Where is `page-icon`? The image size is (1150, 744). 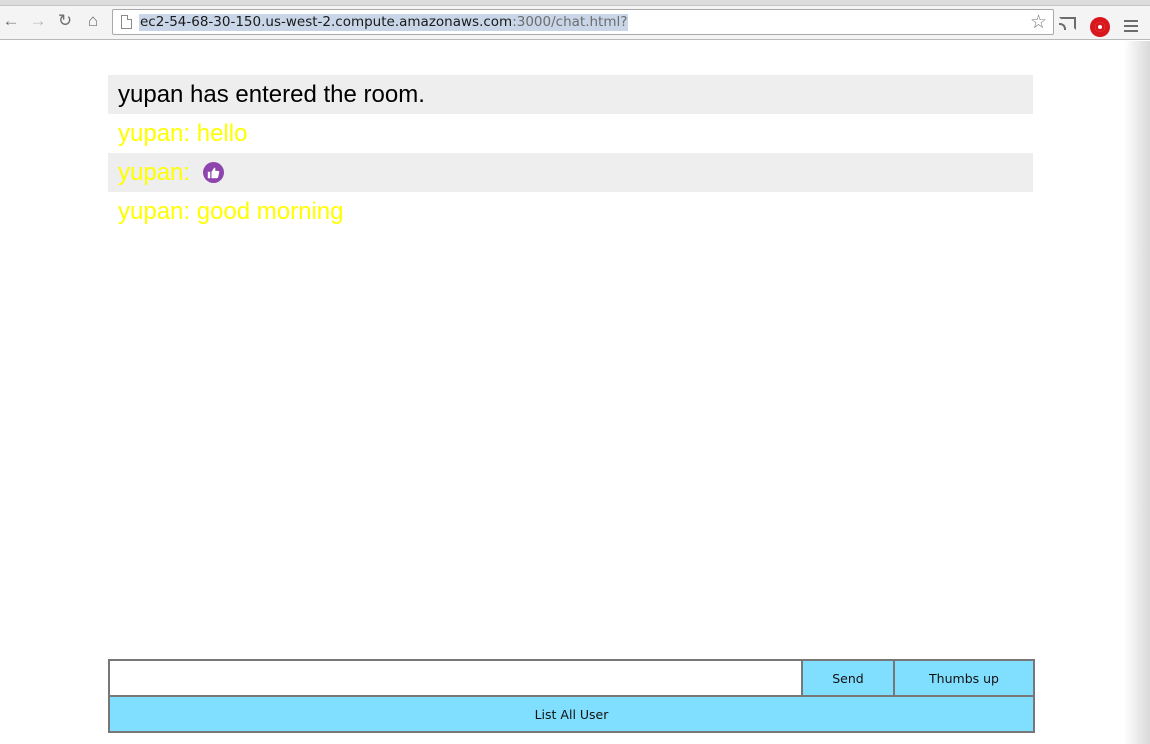
page-icon is located at coordinates (126, 22).